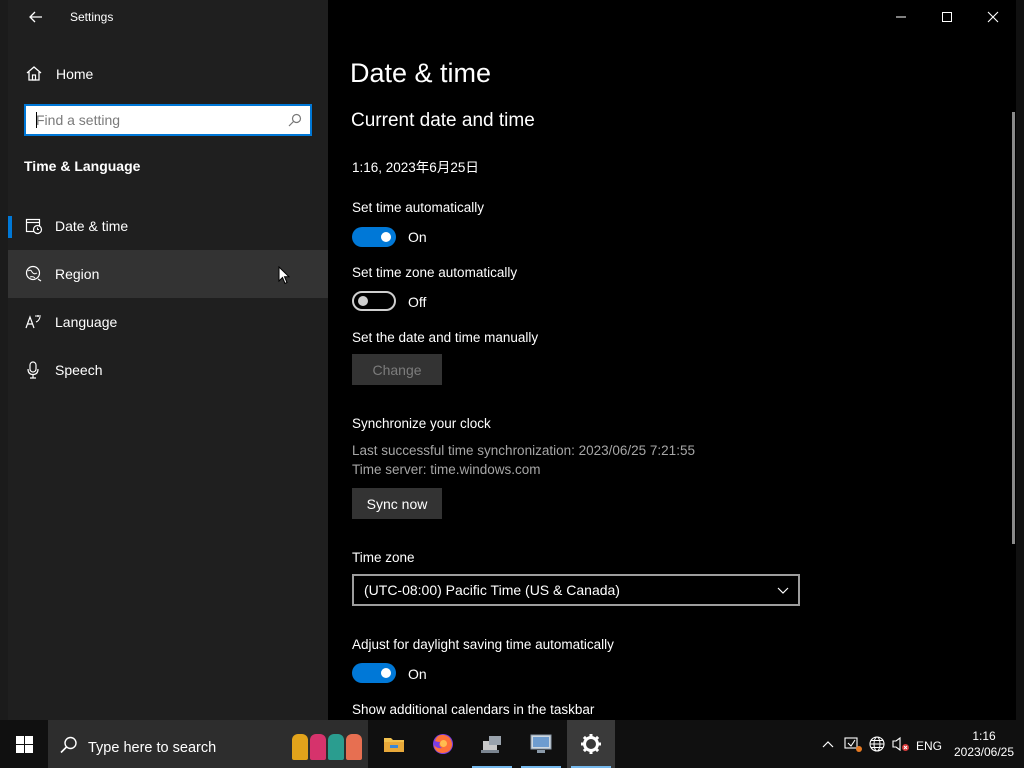 This screenshot has height=768, width=1024. I want to click on minimize-button, so click(901, 17).